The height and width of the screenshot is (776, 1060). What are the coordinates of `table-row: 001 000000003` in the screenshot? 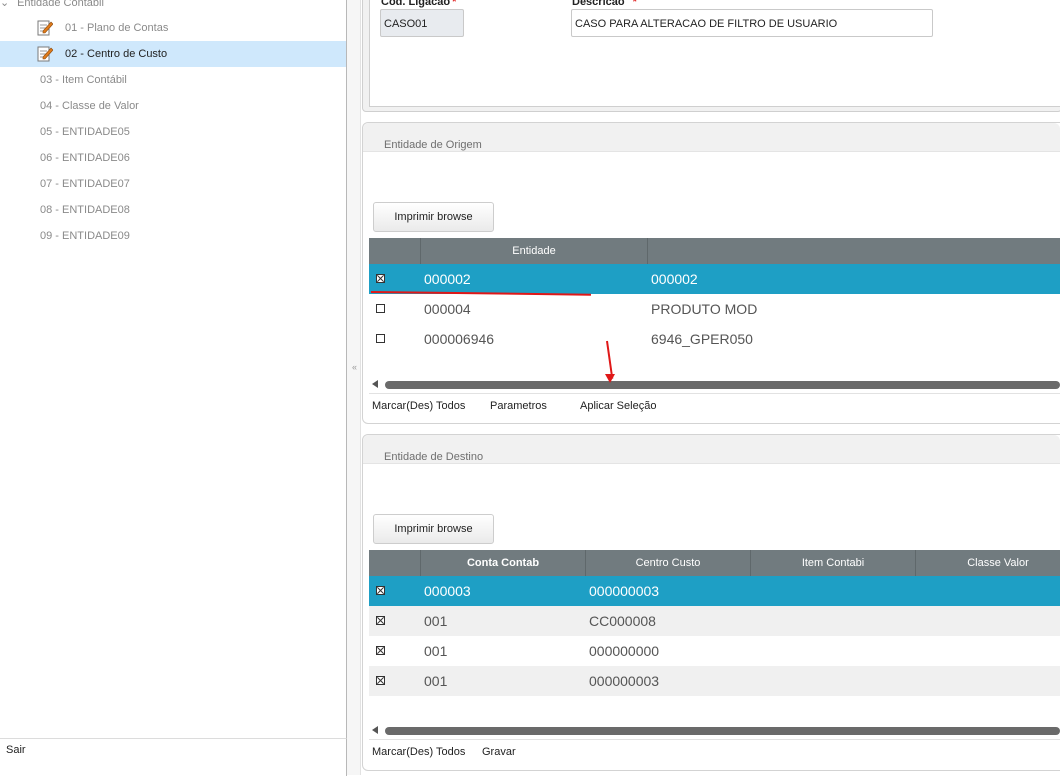 It's located at (714, 681).